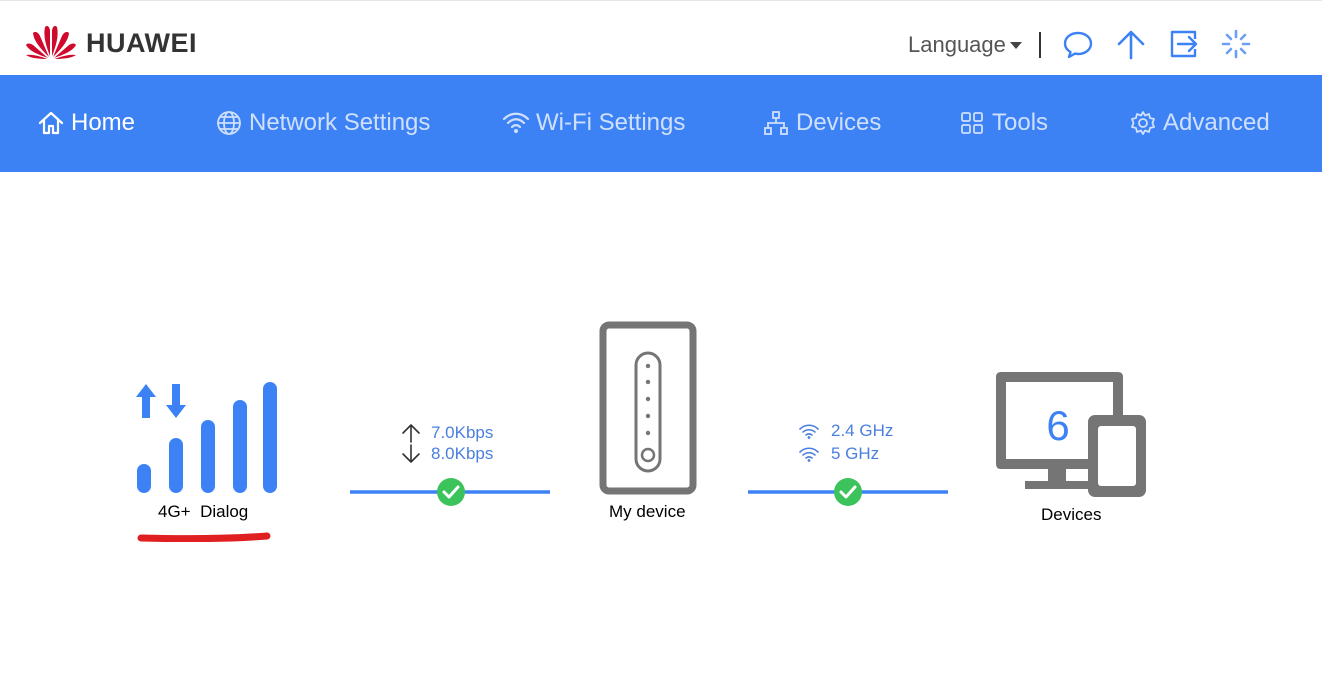 Image resolution: width=1322 pixels, height=687 pixels. Describe the element at coordinates (1015, 45) in the screenshot. I see `caret-down-icon` at that location.